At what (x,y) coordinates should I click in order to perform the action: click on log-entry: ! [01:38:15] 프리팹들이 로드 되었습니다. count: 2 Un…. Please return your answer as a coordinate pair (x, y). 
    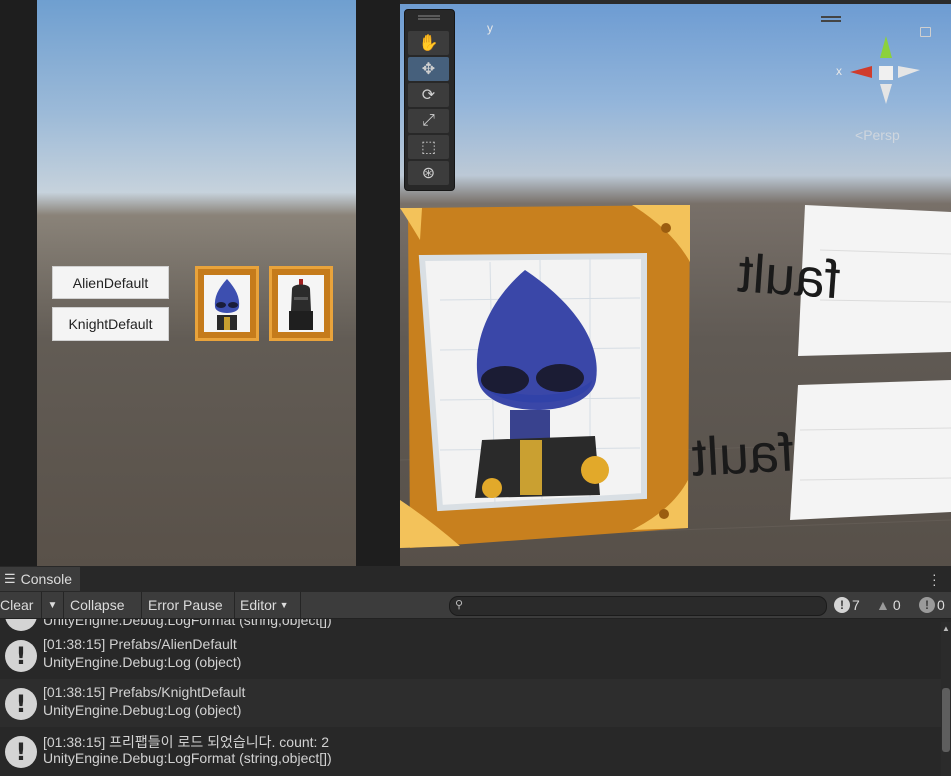
    Looking at the image, I should click on (470, 751).